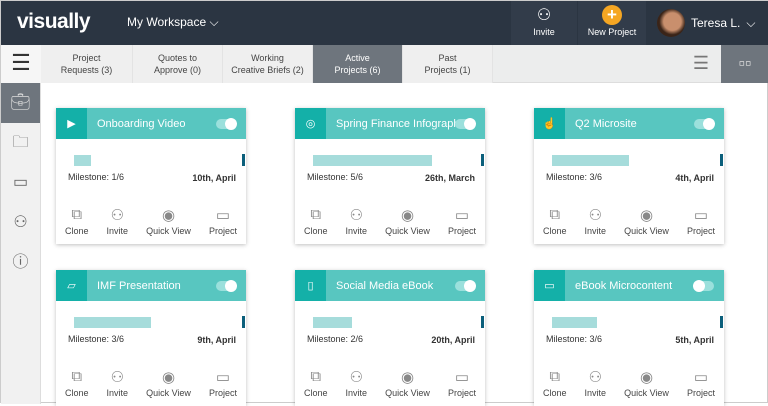 This screenshot has height=406, width=768. Describe the element at coordinates (358, 64) in the screenshot. I see `tab-active-projects: Active Projects (6)` at that location.